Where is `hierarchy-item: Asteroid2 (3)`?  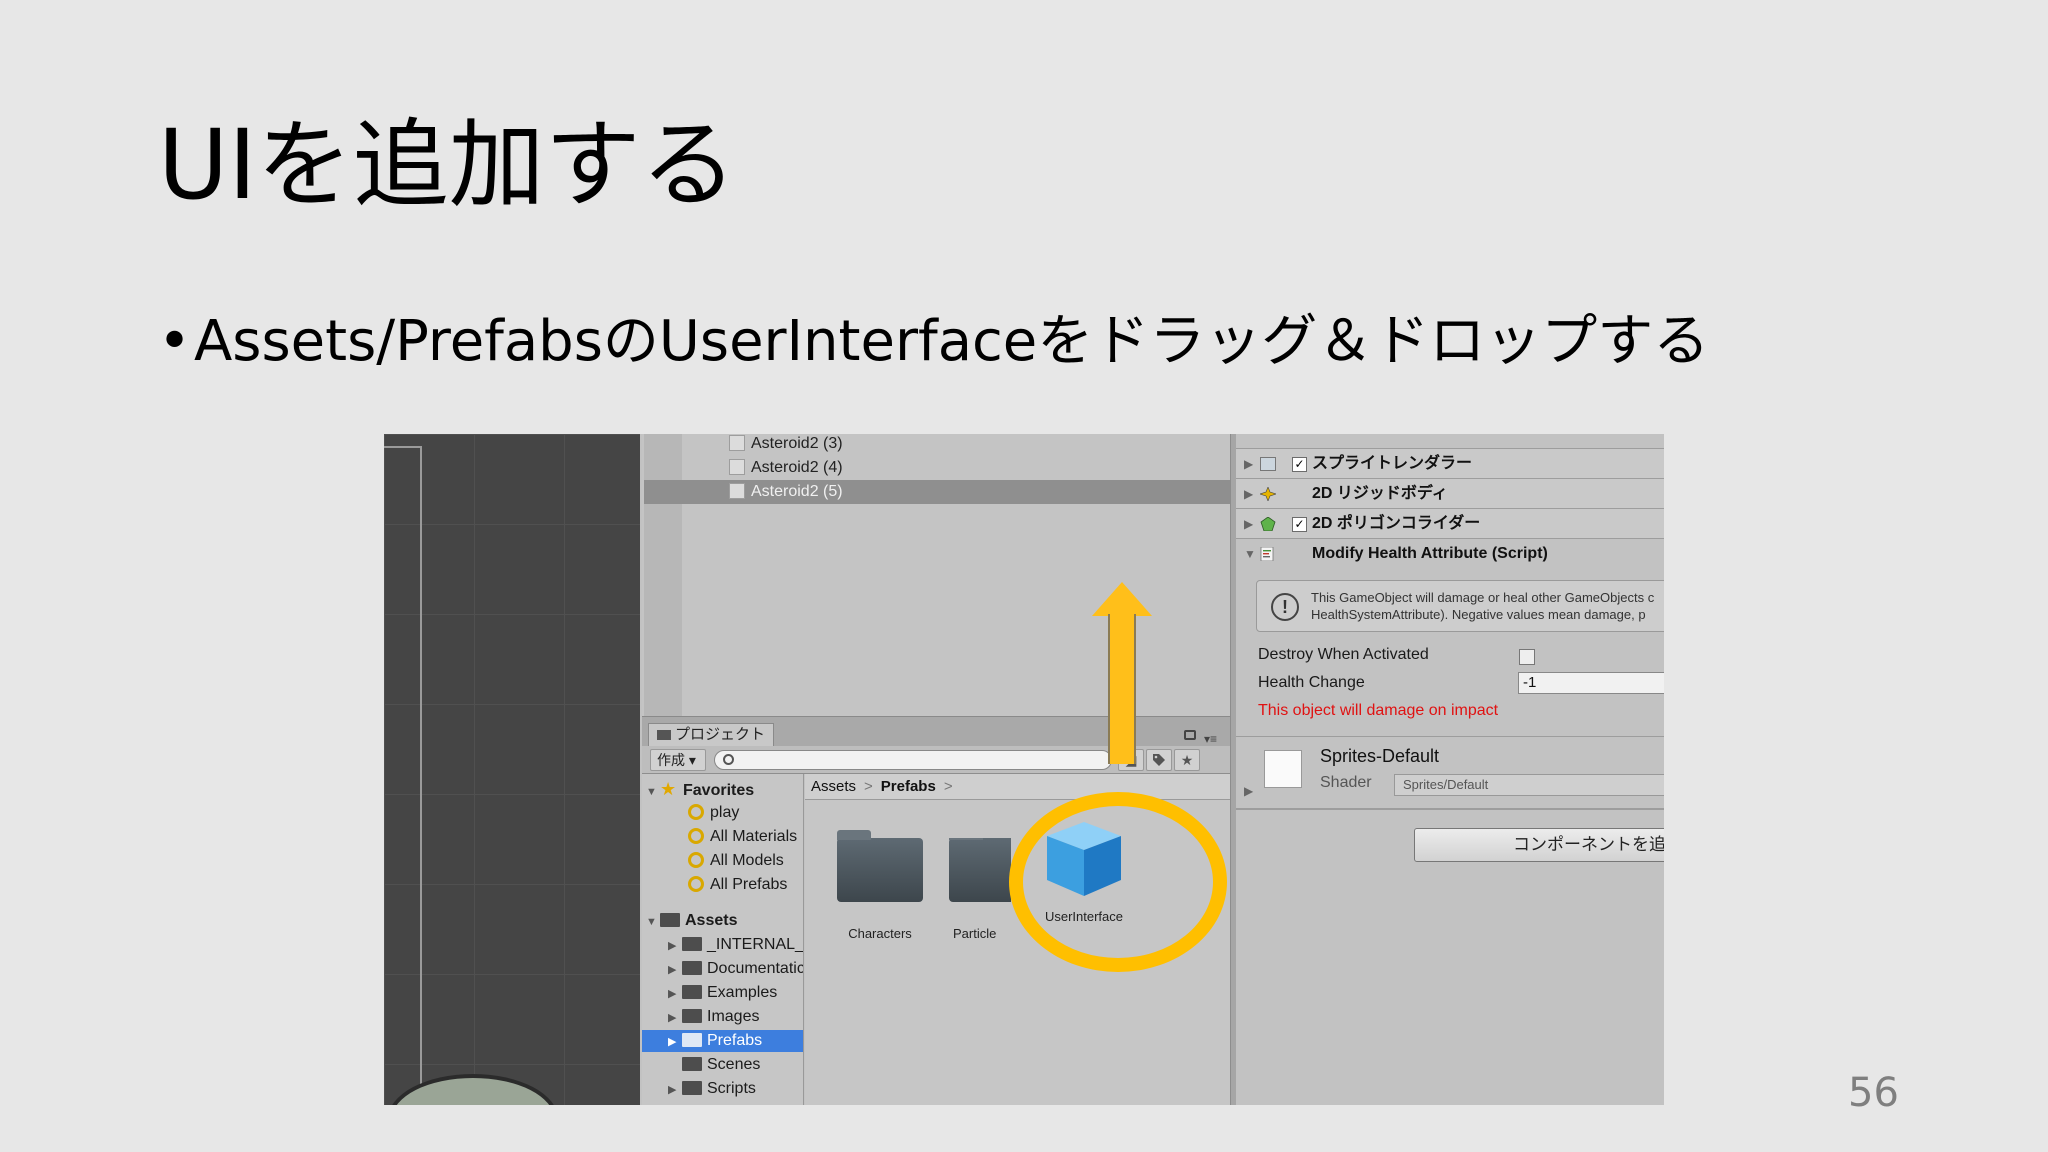
hierarchy-item: Asteroid2 (3) is located at coordinates (786, 445).